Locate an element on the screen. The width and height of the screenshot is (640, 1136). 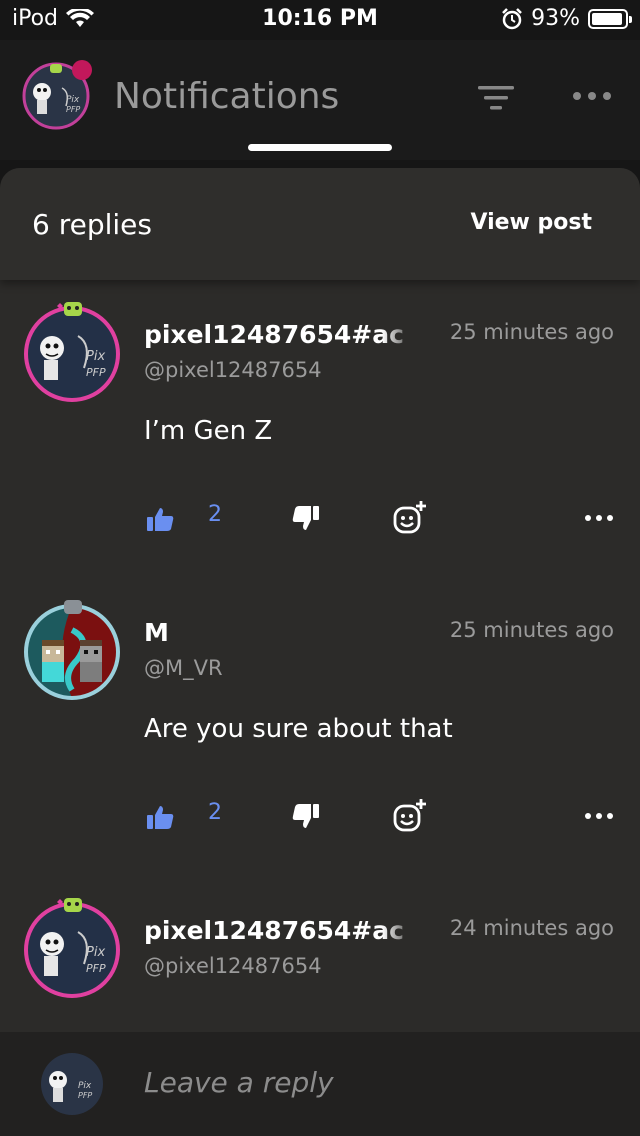
alarm-icon is located at coordinates (512, 18).